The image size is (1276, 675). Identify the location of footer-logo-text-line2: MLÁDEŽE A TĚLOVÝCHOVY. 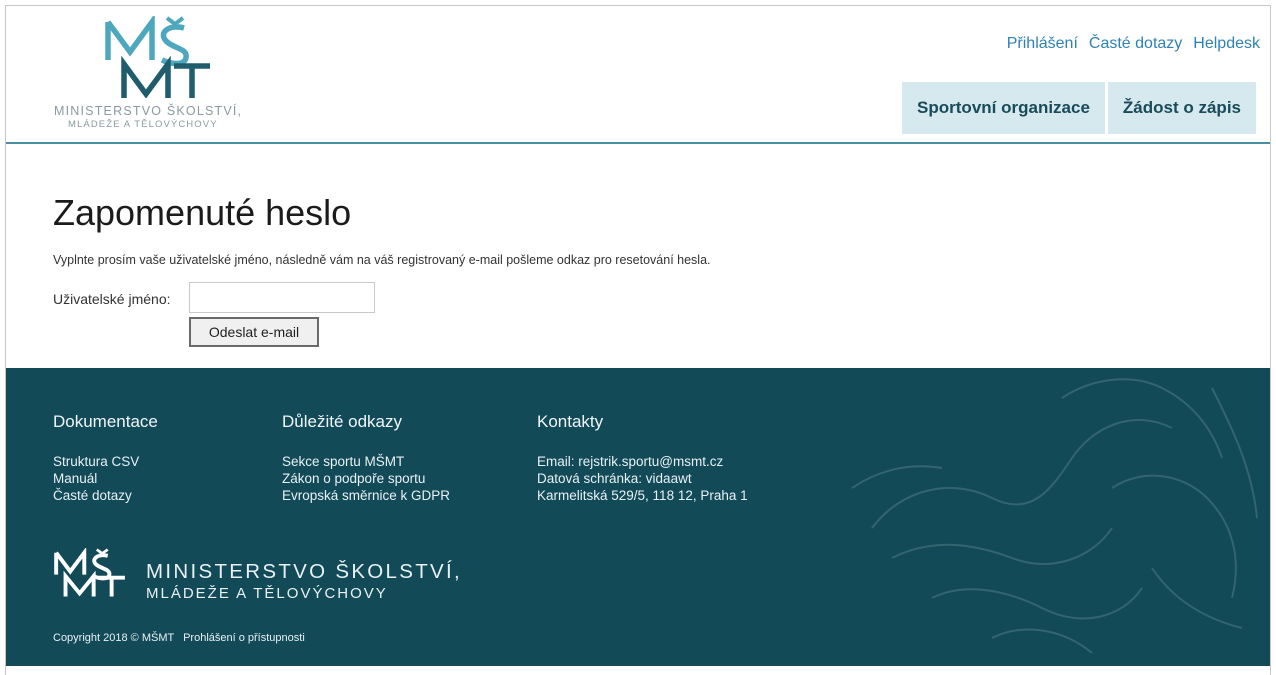
(267, 593).